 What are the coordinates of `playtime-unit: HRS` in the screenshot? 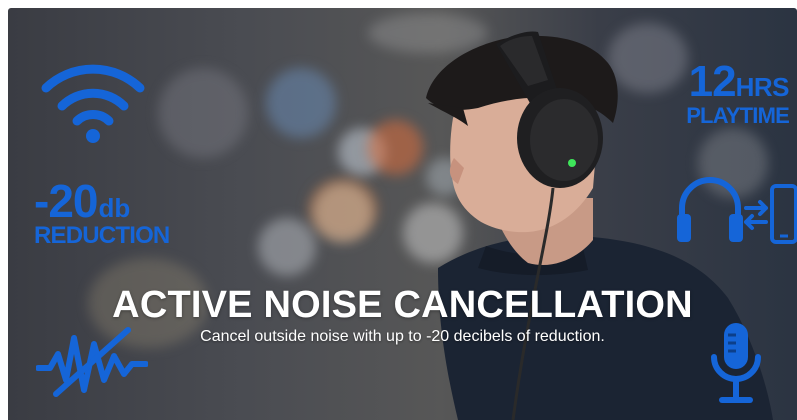 It's located at (762, 87).